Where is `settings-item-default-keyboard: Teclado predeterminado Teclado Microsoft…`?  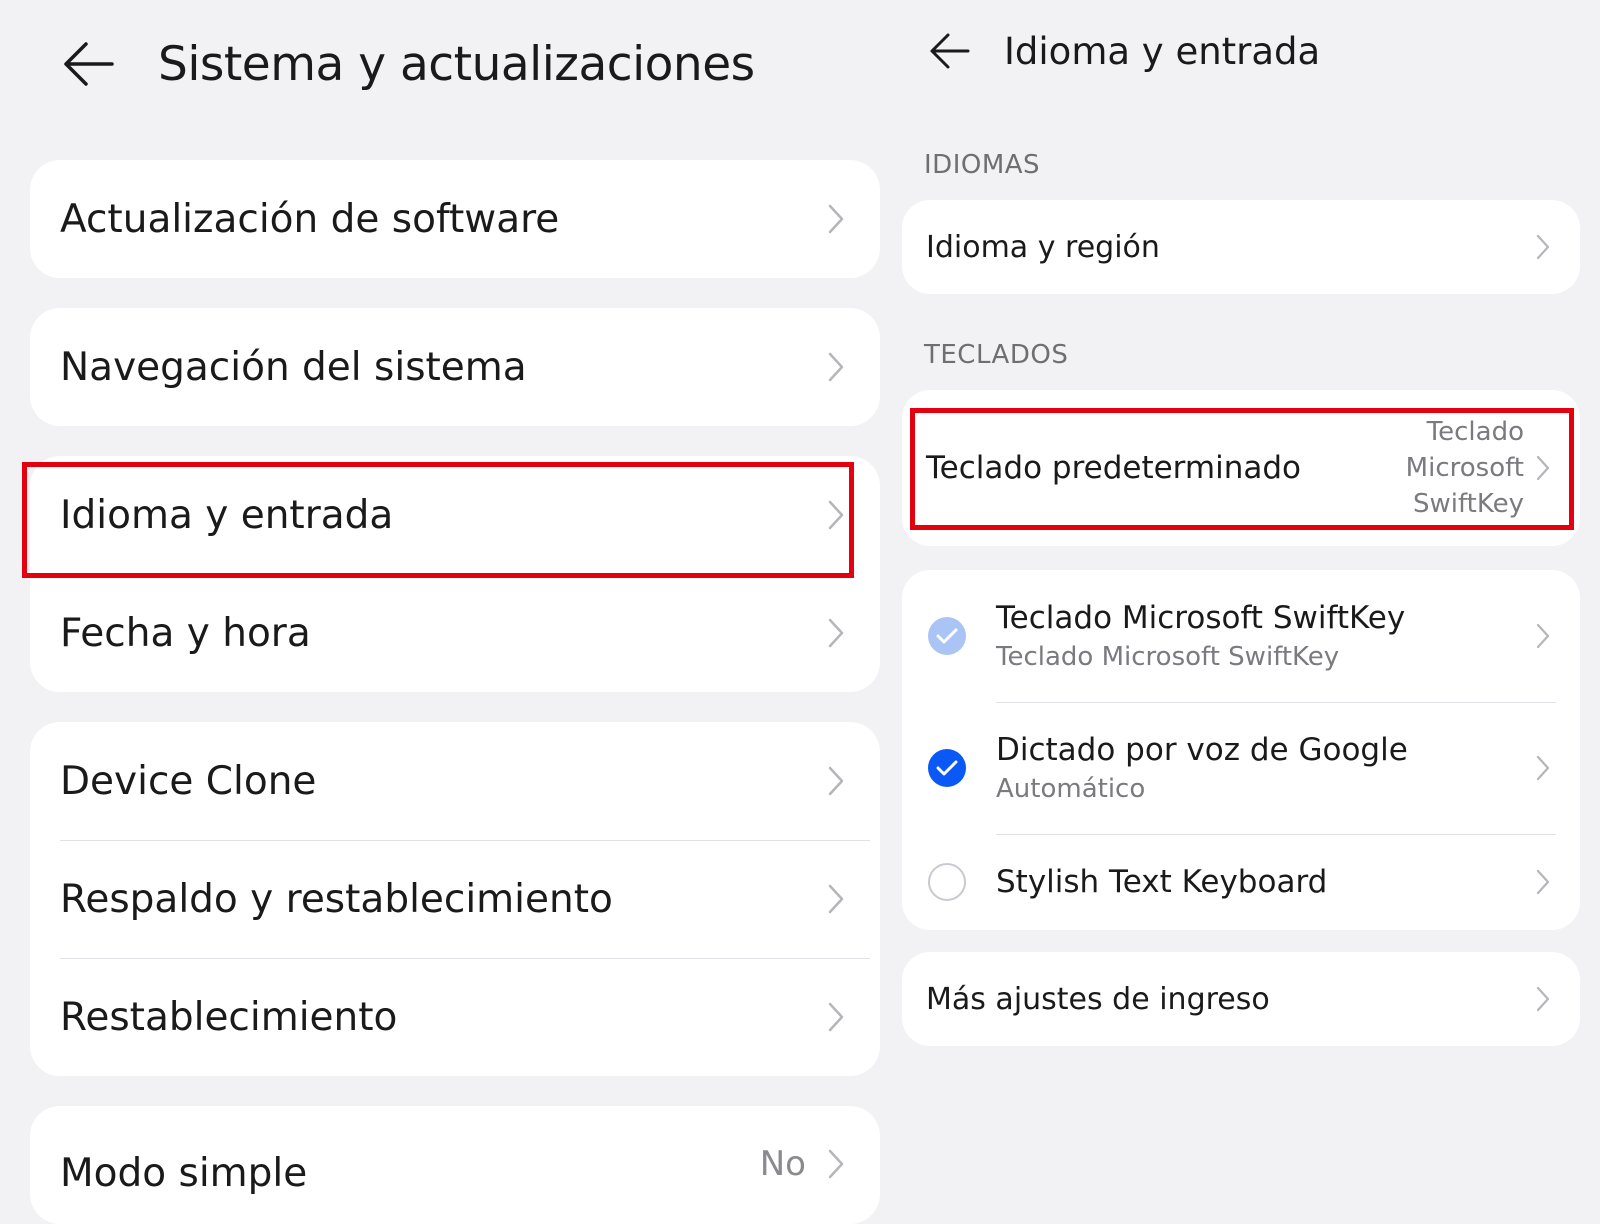
settings-item-default-keyboard: Teclado predeterminado Teclado Microsoft… is located at coordinates (1241, 468).